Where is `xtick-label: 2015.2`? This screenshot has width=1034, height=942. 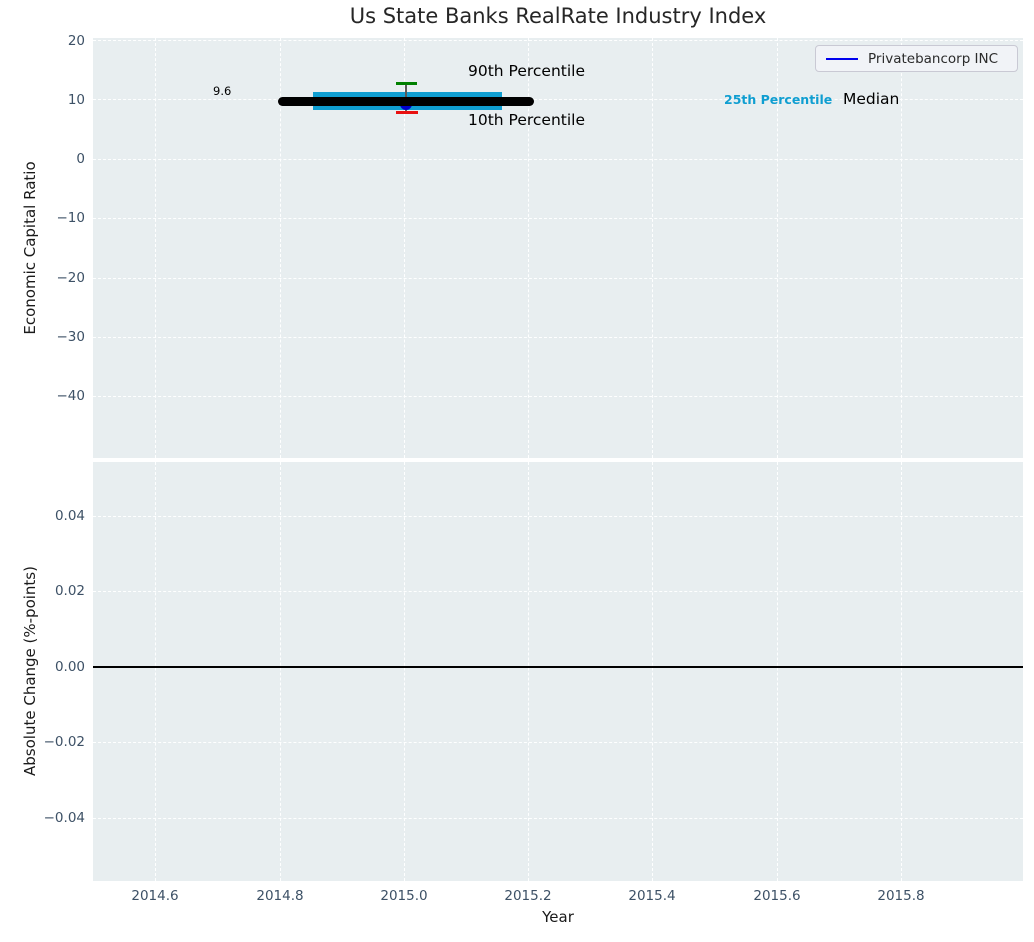
xtick-label: 2015.2 is located at coordinates (528, 896).